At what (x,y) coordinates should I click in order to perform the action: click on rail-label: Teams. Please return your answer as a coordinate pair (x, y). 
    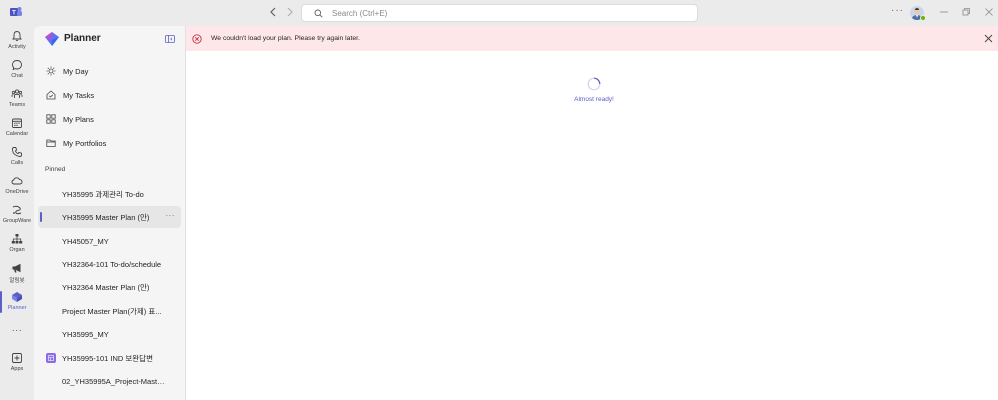
    Looking at the image, I should click on (17, 105).